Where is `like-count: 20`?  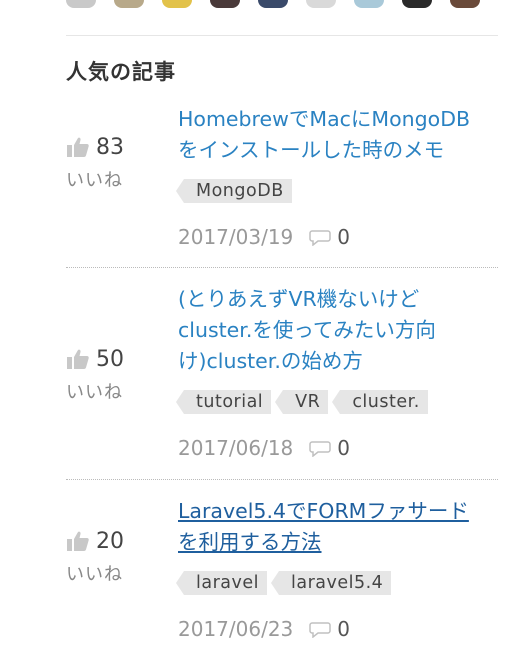
like-count: 20 is located at coordinates (110, 541).